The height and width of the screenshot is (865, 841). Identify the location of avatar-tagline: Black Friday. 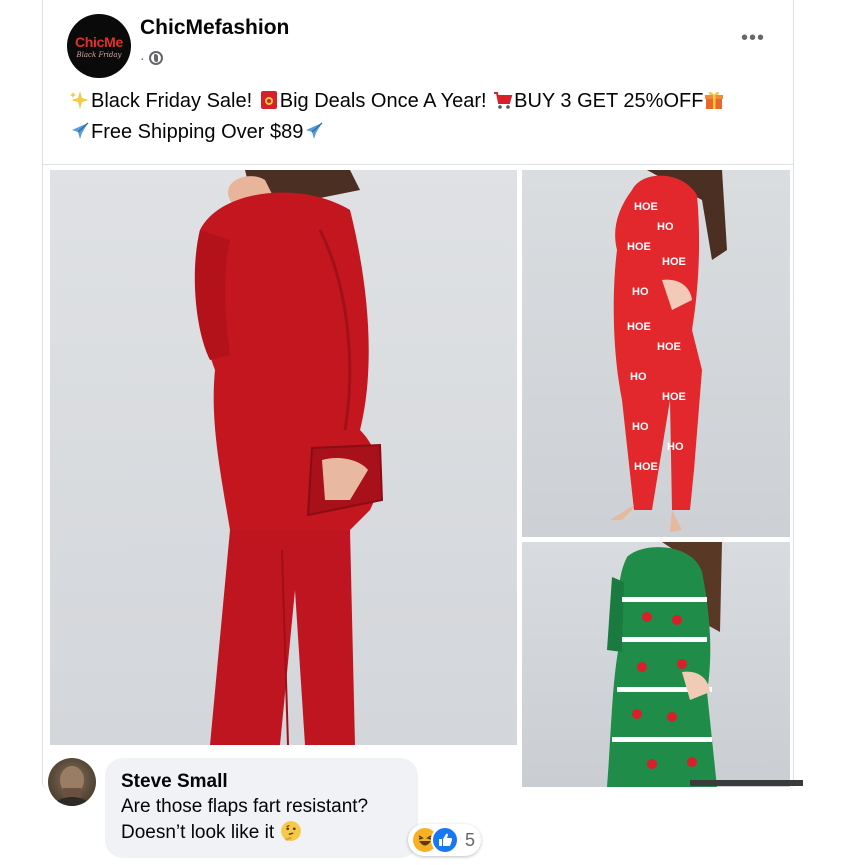
(99, 54).